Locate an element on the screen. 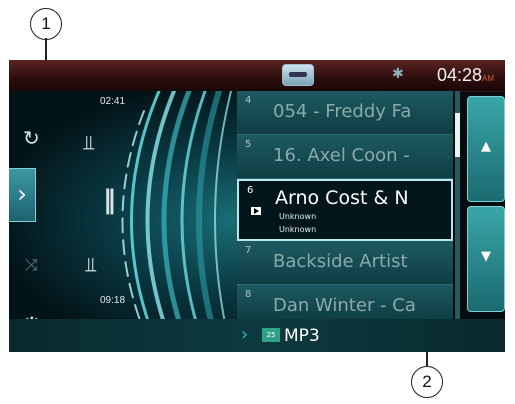 The height and width of the screenshot is (404, 515). list-item: 4 054 - Freddy Fa is located at coordinates (345, 113).